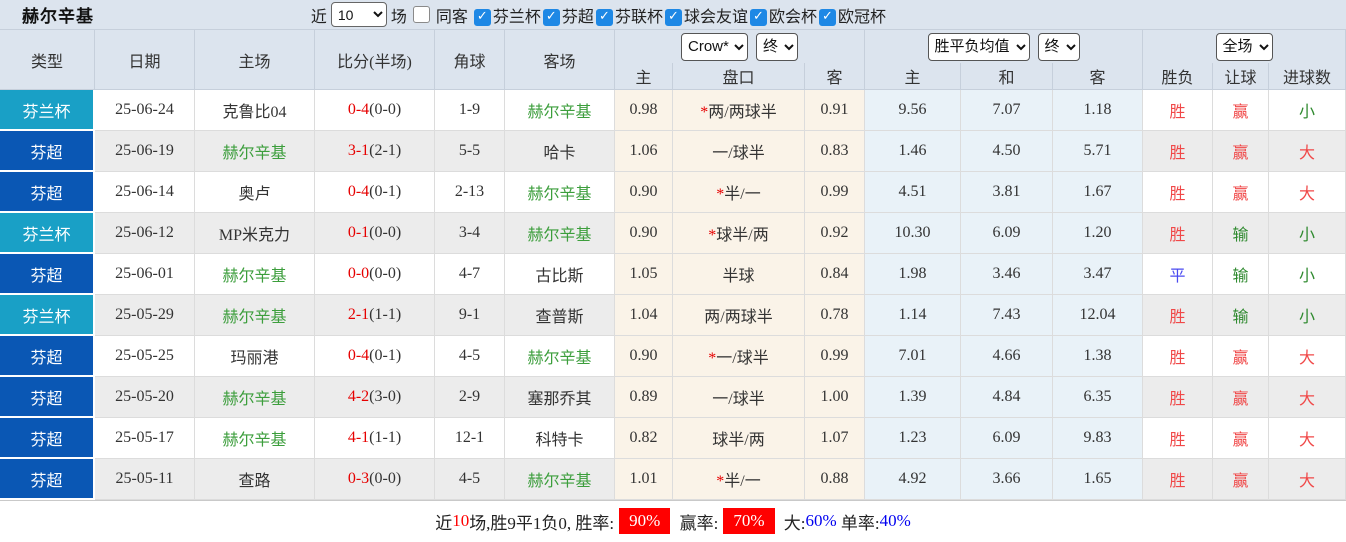 The height and width of the screenshot is (542, 1346). Describe the element at coordinates (777, 46) in the screenshot. I see `odds-stage-select: 终` at that location.